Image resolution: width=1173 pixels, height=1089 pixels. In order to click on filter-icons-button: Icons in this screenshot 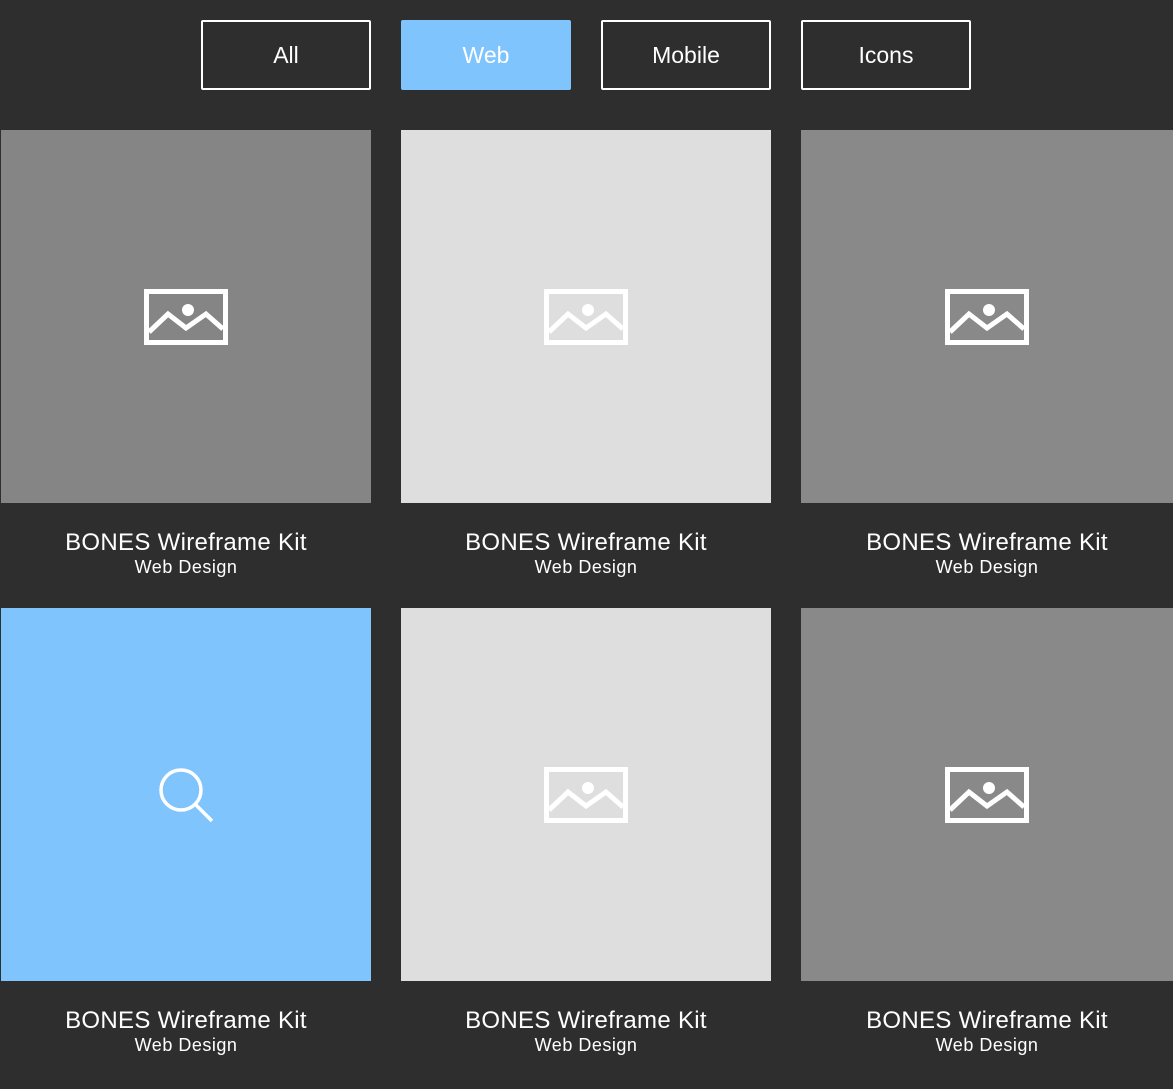, I will do `click(886, 55)`.